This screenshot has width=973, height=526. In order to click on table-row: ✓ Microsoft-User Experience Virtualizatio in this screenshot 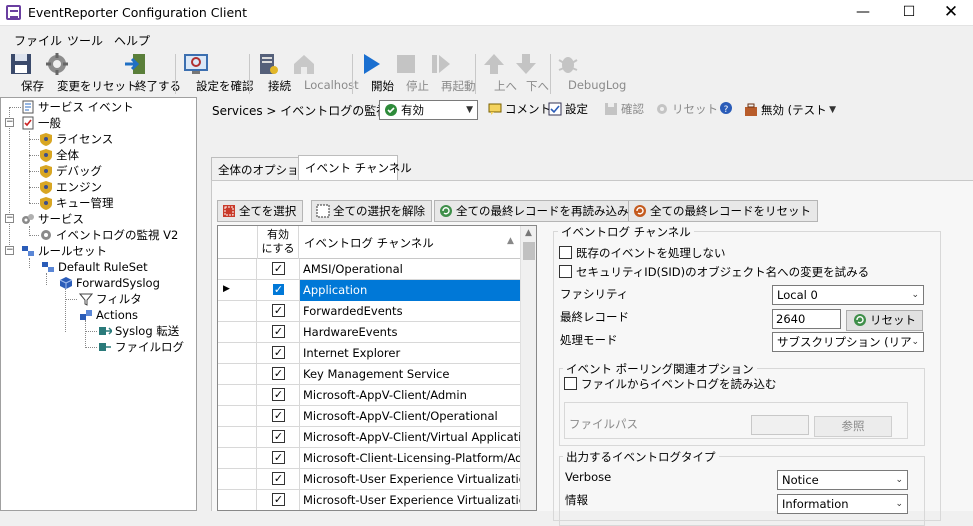, I will do `click(369, 479)`.